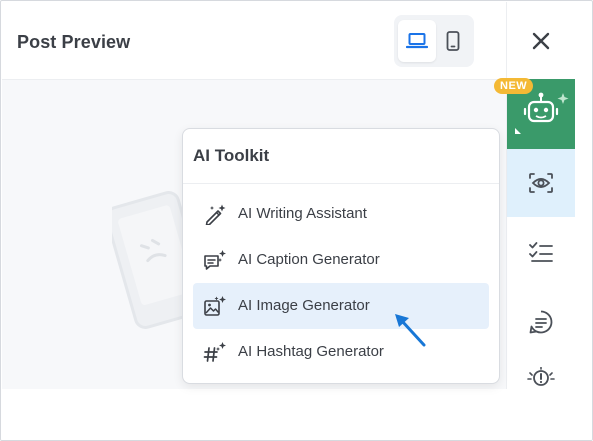 This screenshot has height=441, width=593. I want to click on divider, so click(341, 183).